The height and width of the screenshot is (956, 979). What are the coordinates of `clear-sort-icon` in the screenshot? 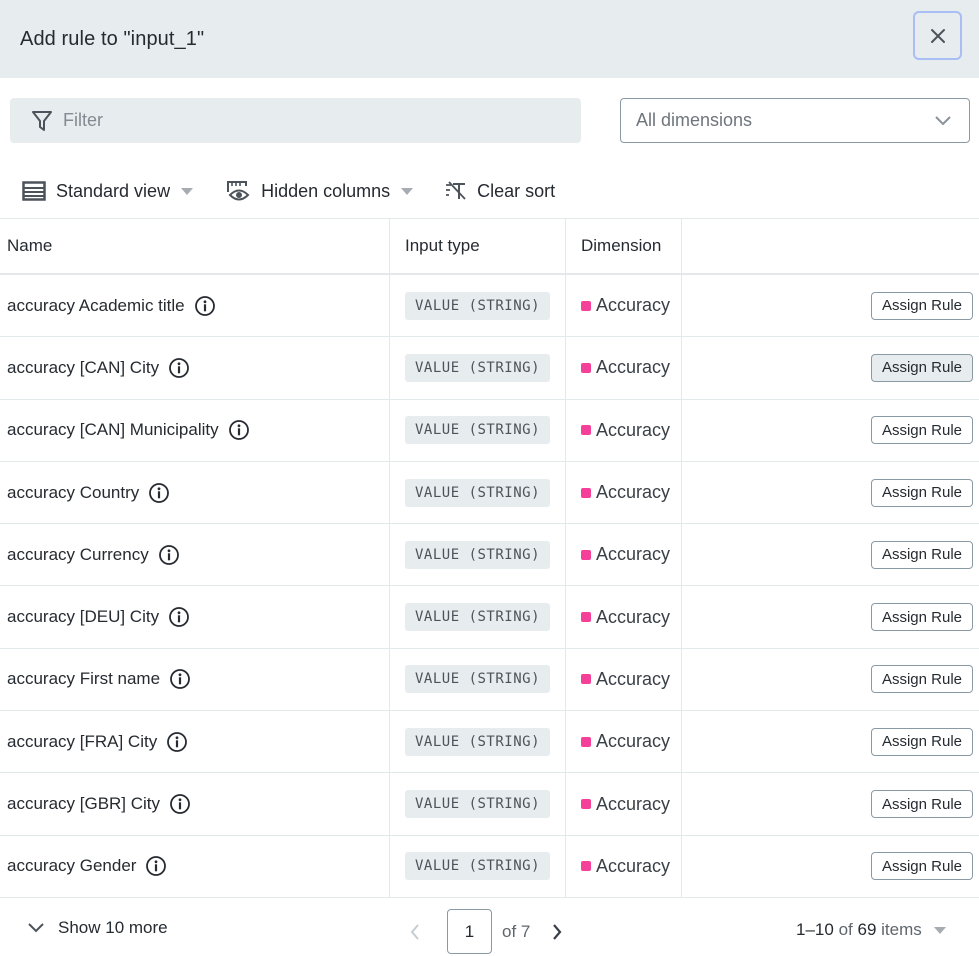 It's located at (456, 191).